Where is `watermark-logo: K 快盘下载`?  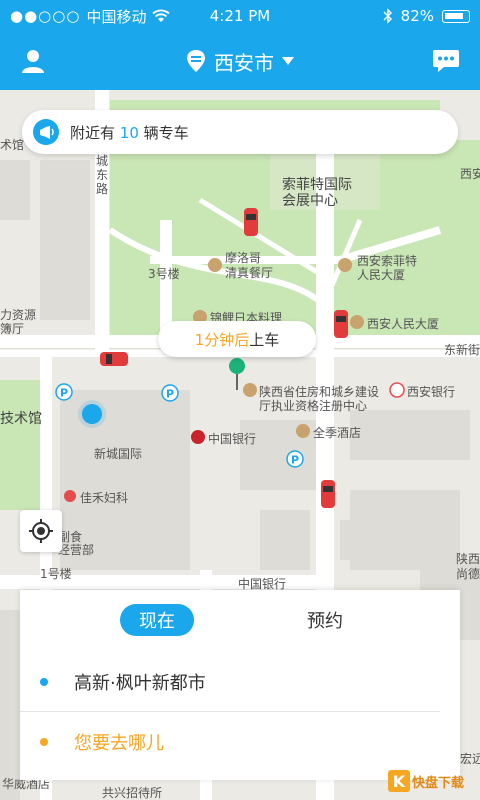
watermark-logo: K 快盘下载 is located at coordinates (431, 781).